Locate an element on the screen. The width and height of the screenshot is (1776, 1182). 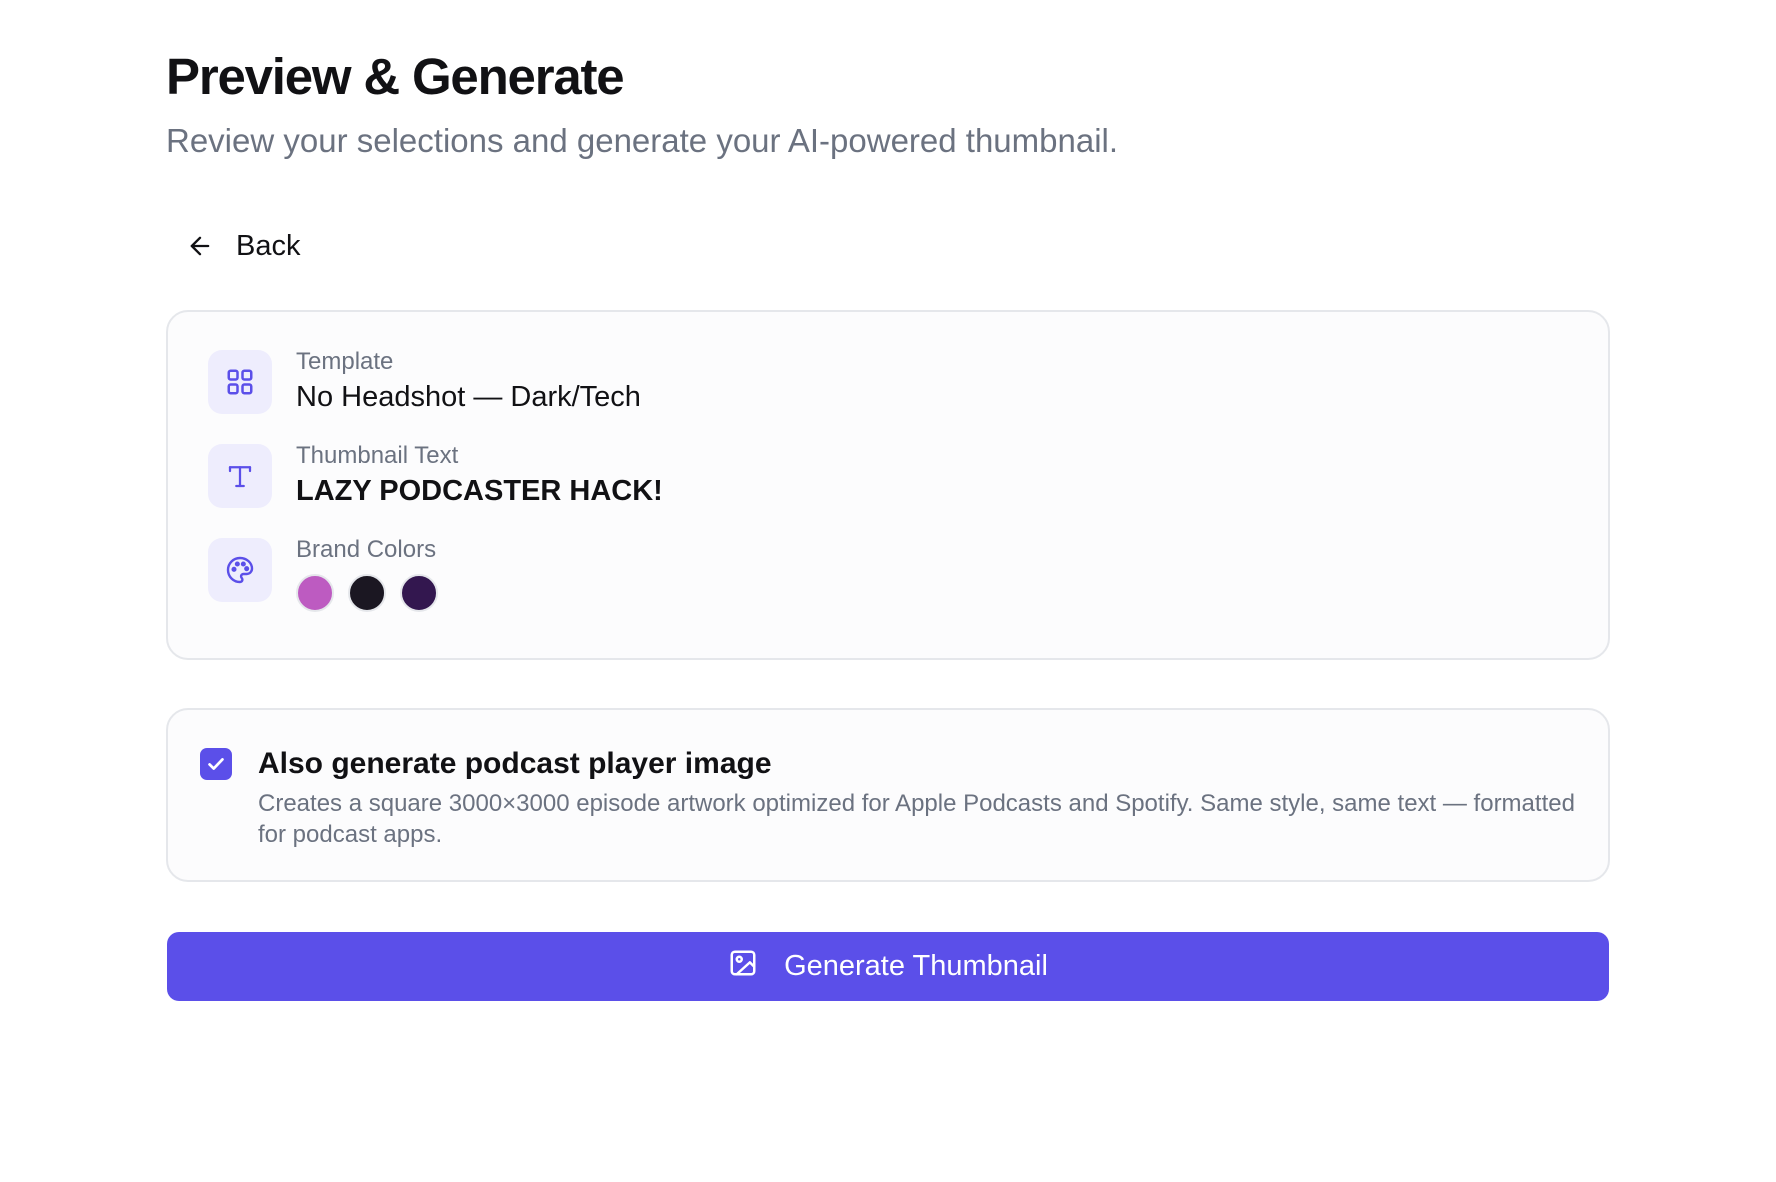
podcast-image-option-title: Also generate podcast player image is located at coordinates (515, 764).